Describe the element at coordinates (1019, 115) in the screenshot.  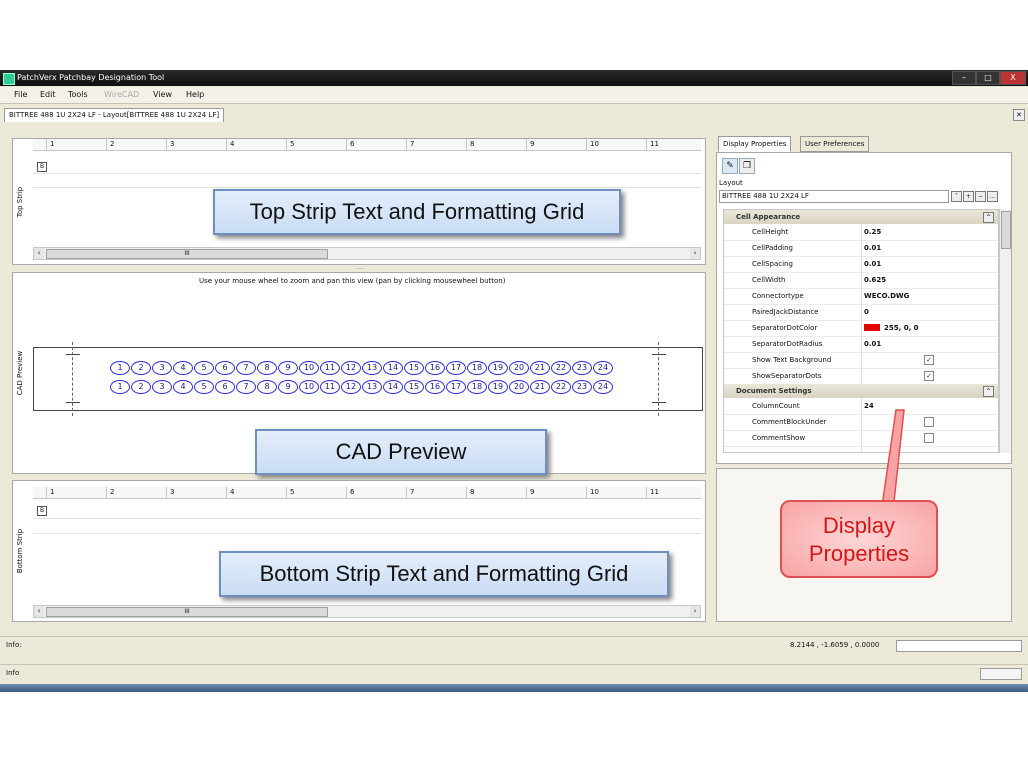
I see `close-document-icon: ✕` at that location.